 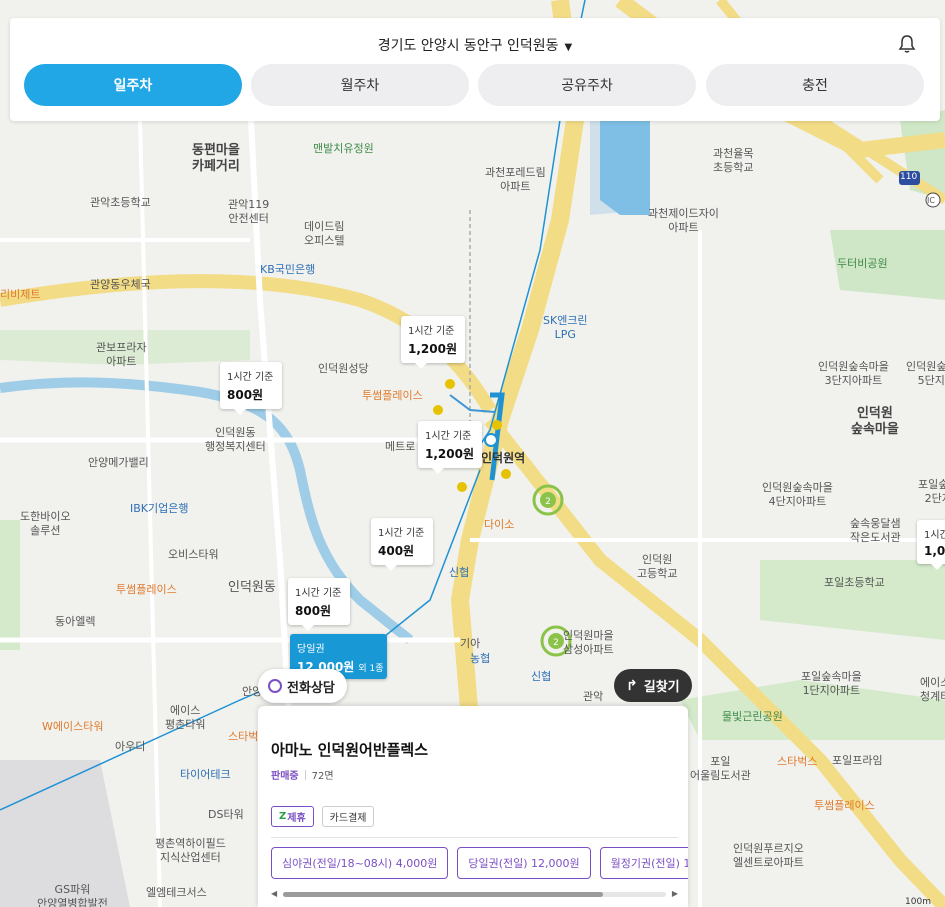 I want to click on horizontal-scrollbar: ◀ ▶, so click(x=474, y=893).